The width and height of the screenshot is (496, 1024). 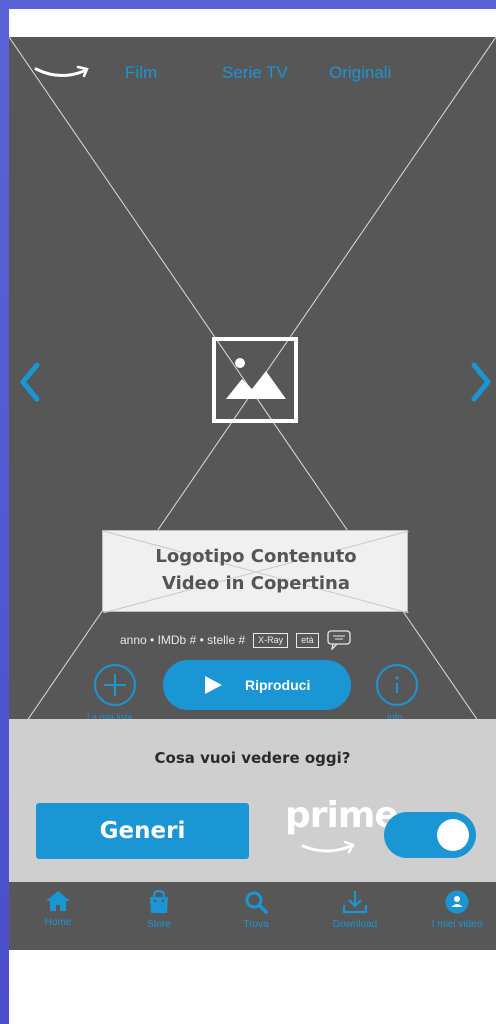 I want to click on bottom-tab-home: Home, so click(x=58, y=909).